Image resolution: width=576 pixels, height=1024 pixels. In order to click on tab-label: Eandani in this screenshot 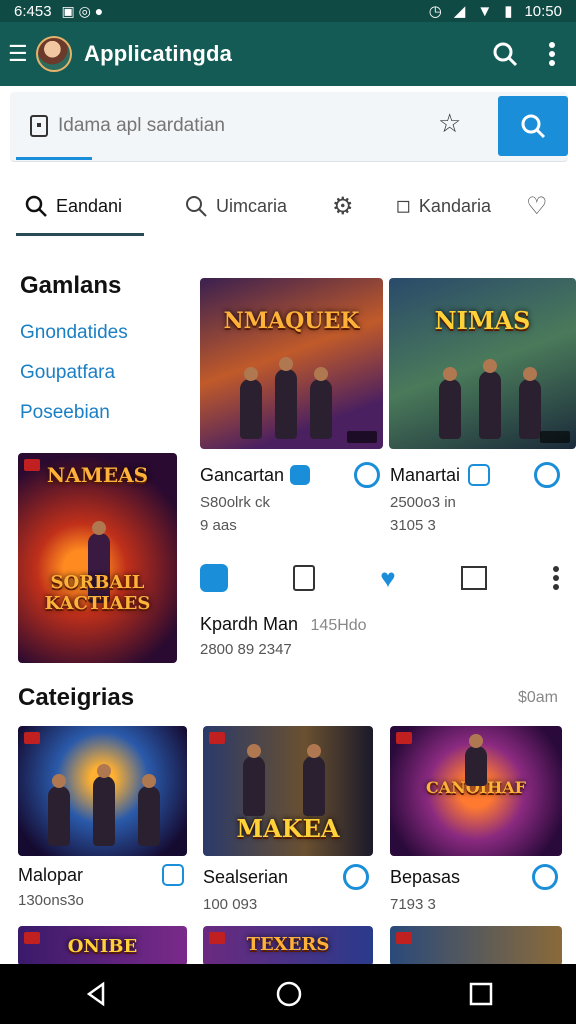, I will do `click(89, 205)`.